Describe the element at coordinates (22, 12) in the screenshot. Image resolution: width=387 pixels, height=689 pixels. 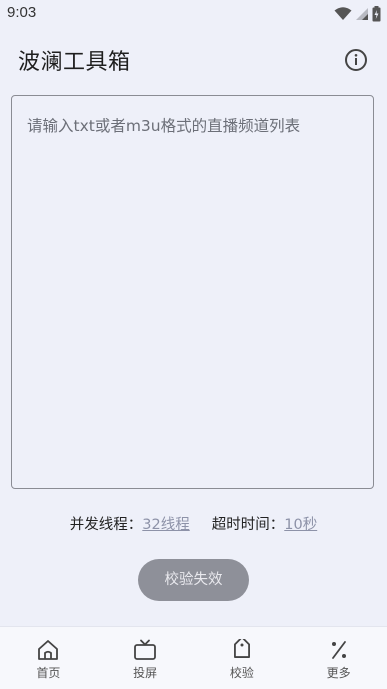
I see `status-time: 9:03` at that location.